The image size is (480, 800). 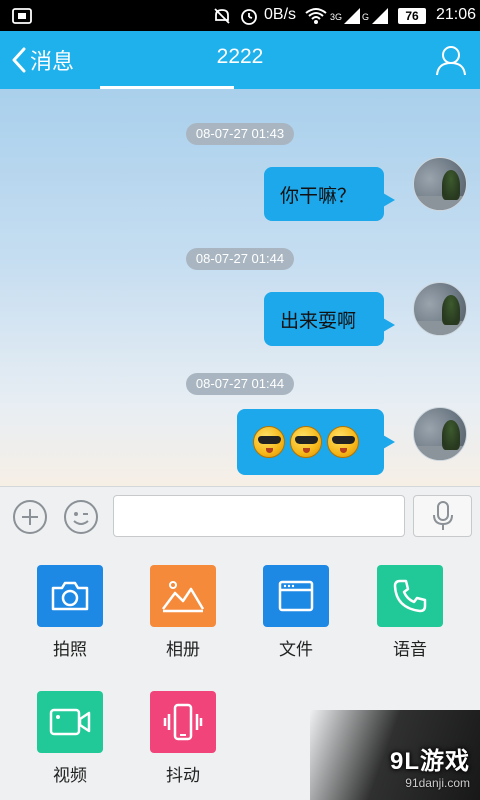 I want to click on tool-label: 文件, so click(x=296, y=650).